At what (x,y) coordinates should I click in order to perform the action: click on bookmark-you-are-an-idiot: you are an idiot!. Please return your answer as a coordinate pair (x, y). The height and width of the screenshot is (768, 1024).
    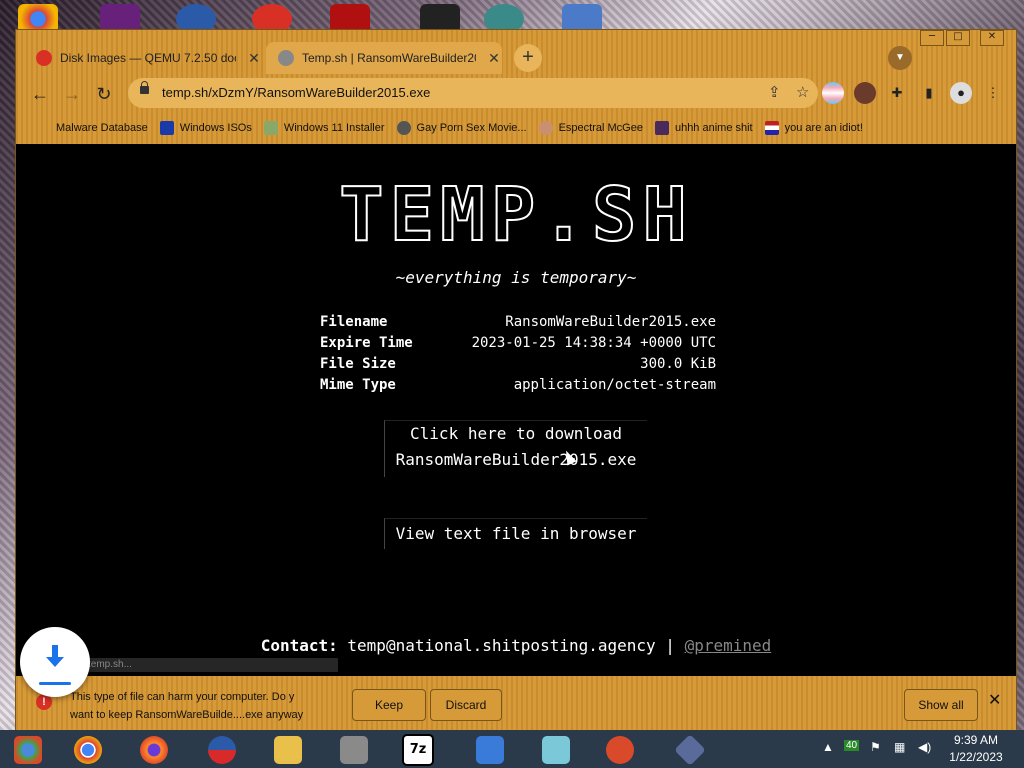
    Looking at the image, I should click on (813, 128).